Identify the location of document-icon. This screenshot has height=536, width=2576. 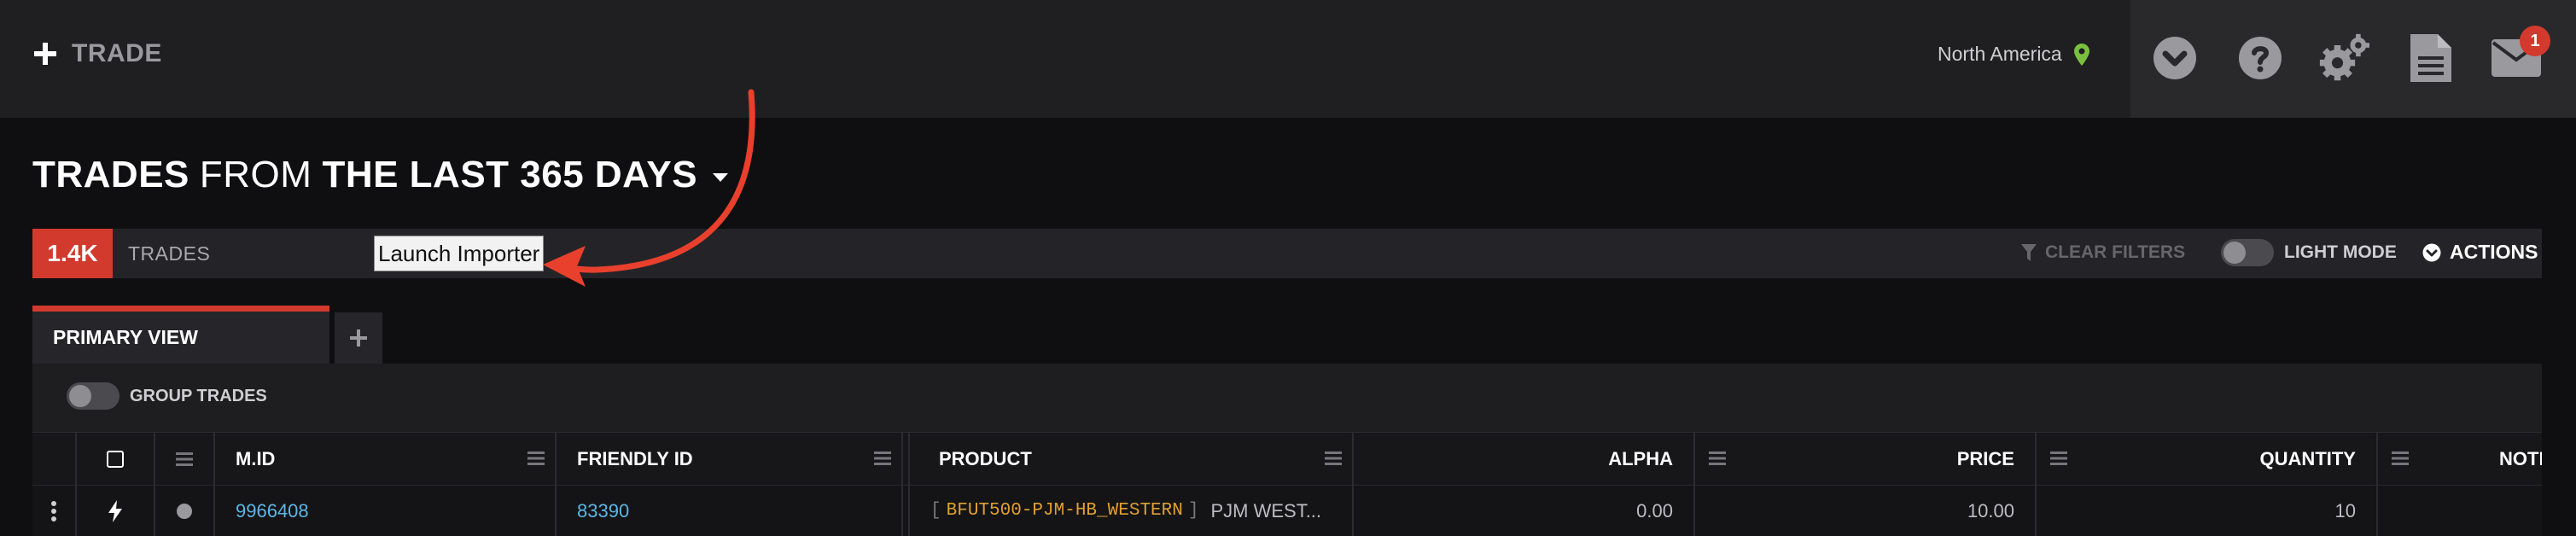
(2431, 58).